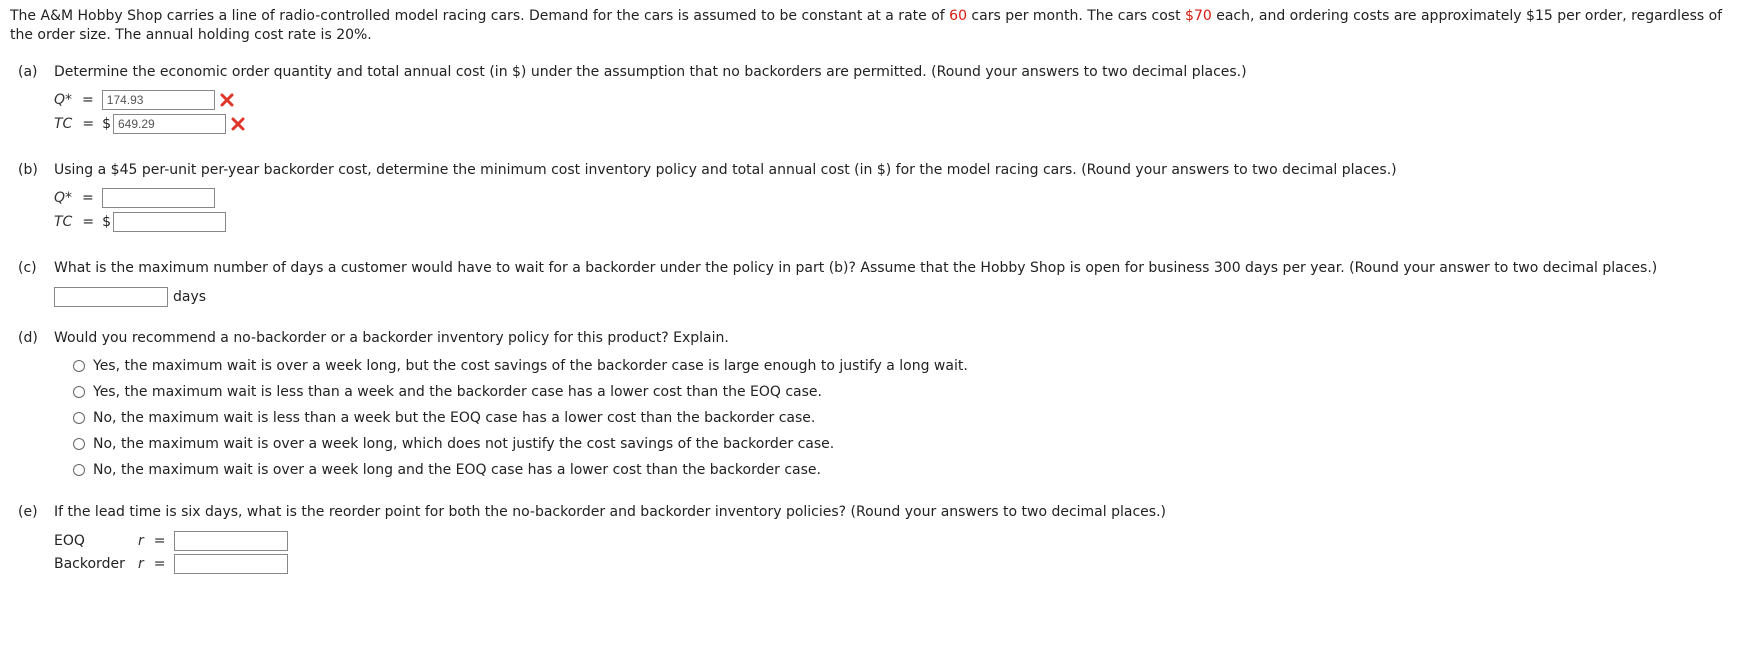 This screenshot has height=664, width=1760. I want to click on part-b-tc-row: TC = $, so click(140, 222).